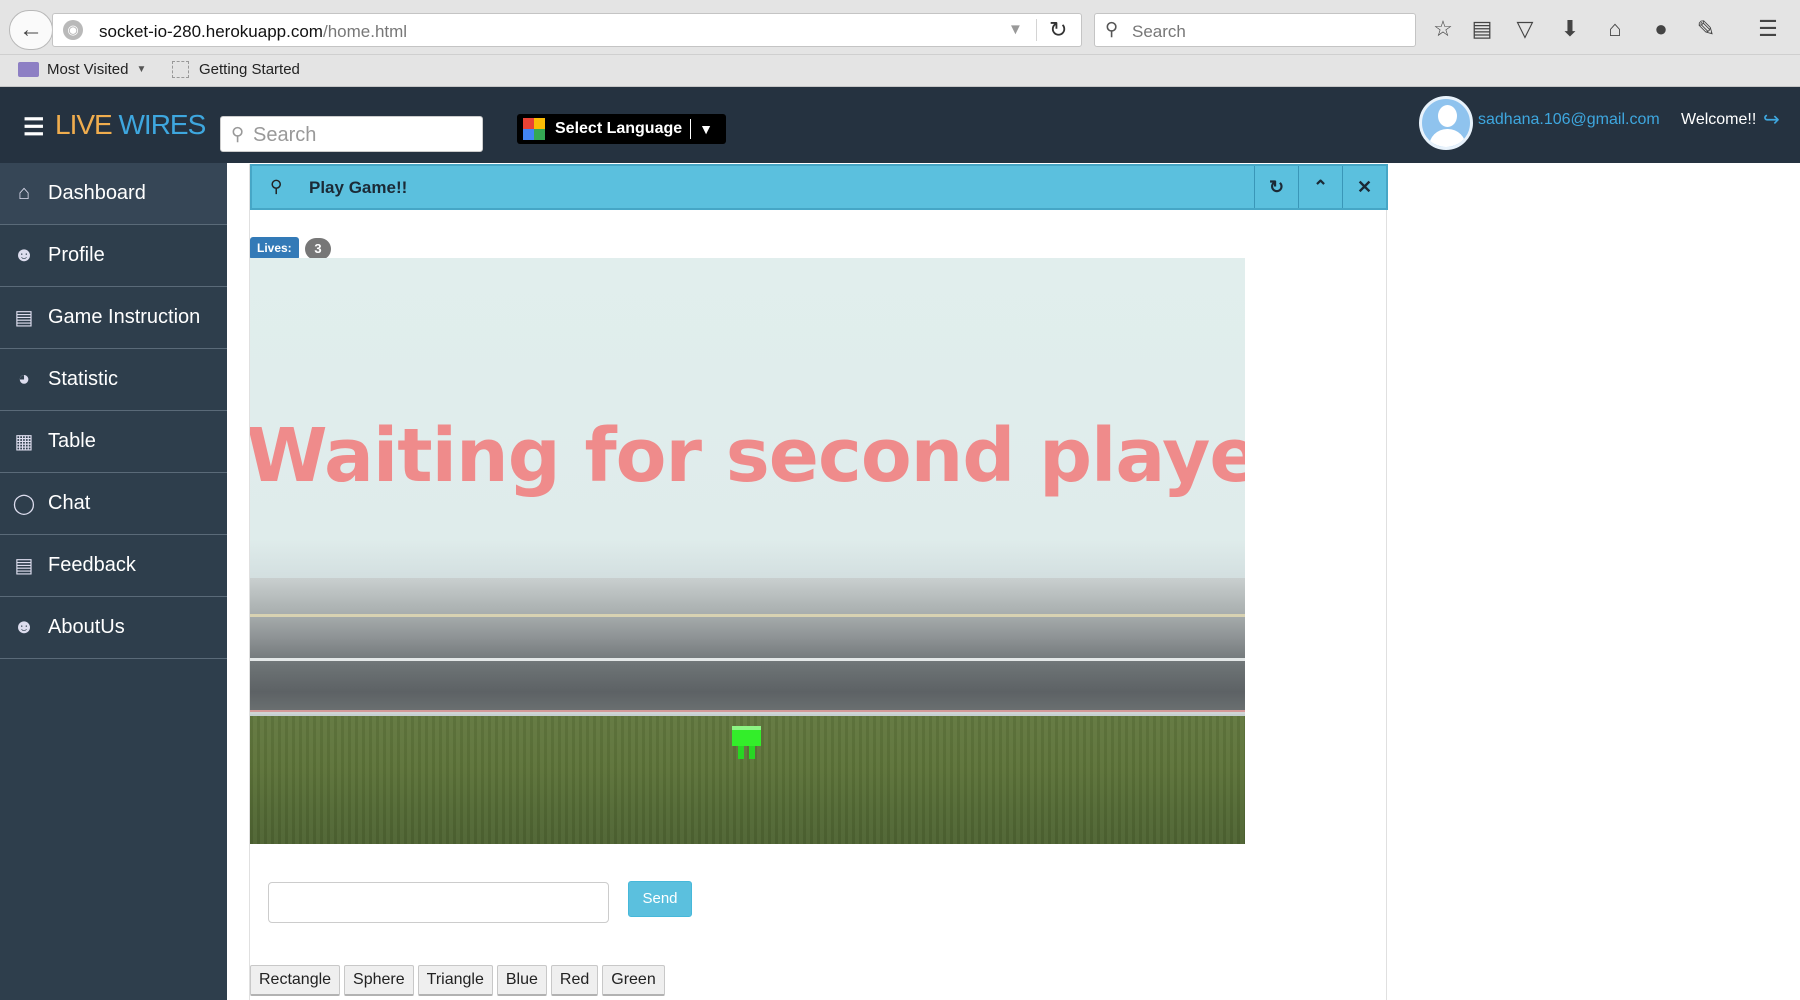  What do you see at coordinates (747, 456) in the screenshot?
I see `game-status-message: Waiting for second player` at bounding box center [747, 456].